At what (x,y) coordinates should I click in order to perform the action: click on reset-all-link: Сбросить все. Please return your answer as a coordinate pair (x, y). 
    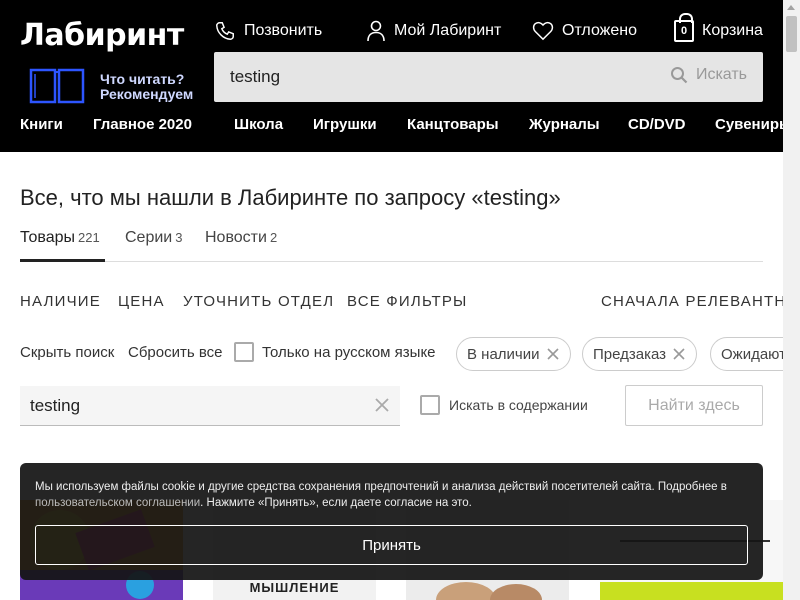
    Looking at the image, I should click on (175, 352).